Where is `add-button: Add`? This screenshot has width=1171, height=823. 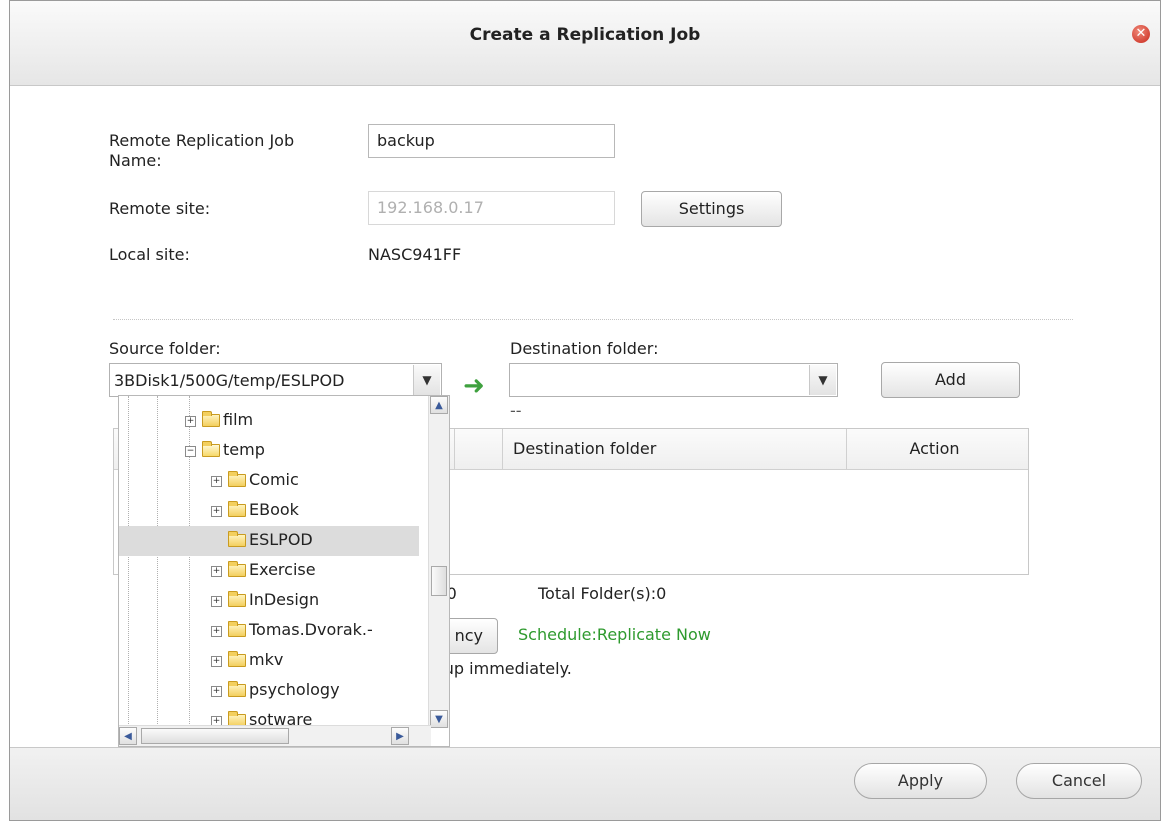 add-button: Add is located at coordinates (950, 380).